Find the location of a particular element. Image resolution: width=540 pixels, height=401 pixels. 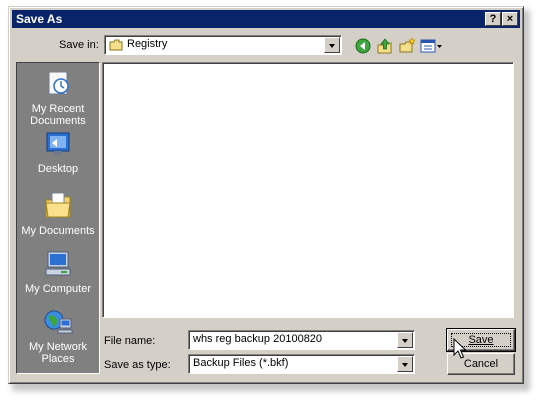

file-name-field: whs reg backup 20100820 is located at coordinates (301, 340).